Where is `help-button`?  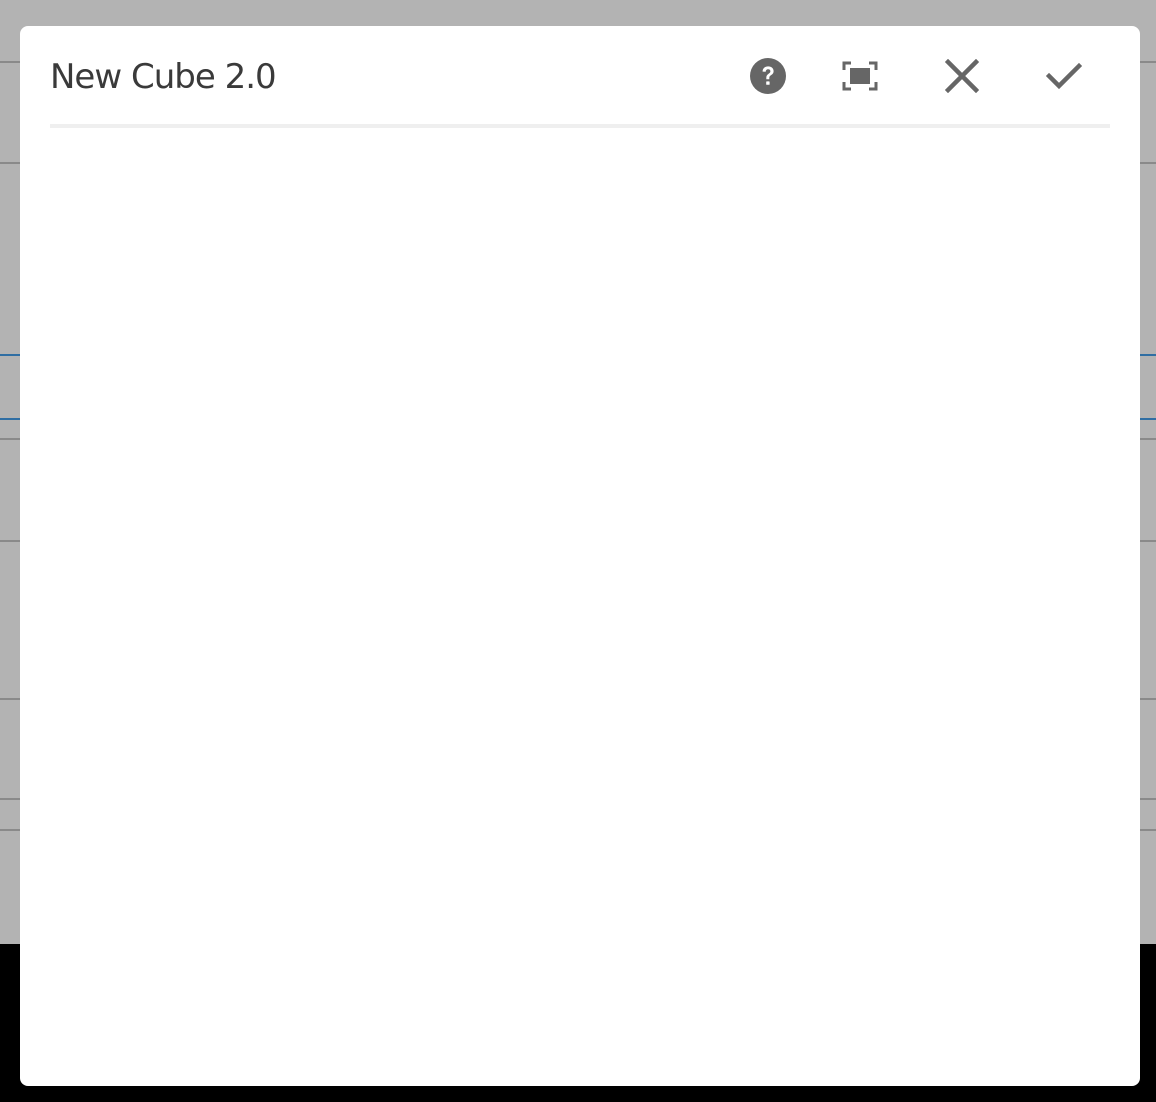
help-button is located at coordinates (768, 76).